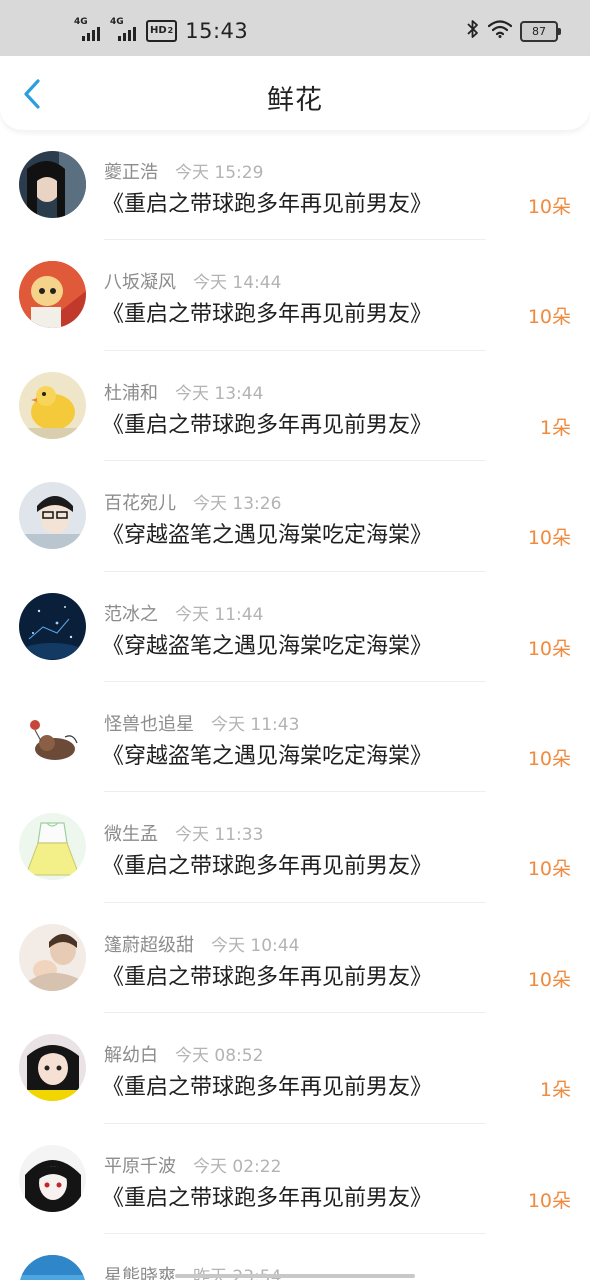 This screenshot has width=590, height=1280. Describe the element at coordinates (131, 1054) in the screenshot. I see `username: 解幼白` at that location.